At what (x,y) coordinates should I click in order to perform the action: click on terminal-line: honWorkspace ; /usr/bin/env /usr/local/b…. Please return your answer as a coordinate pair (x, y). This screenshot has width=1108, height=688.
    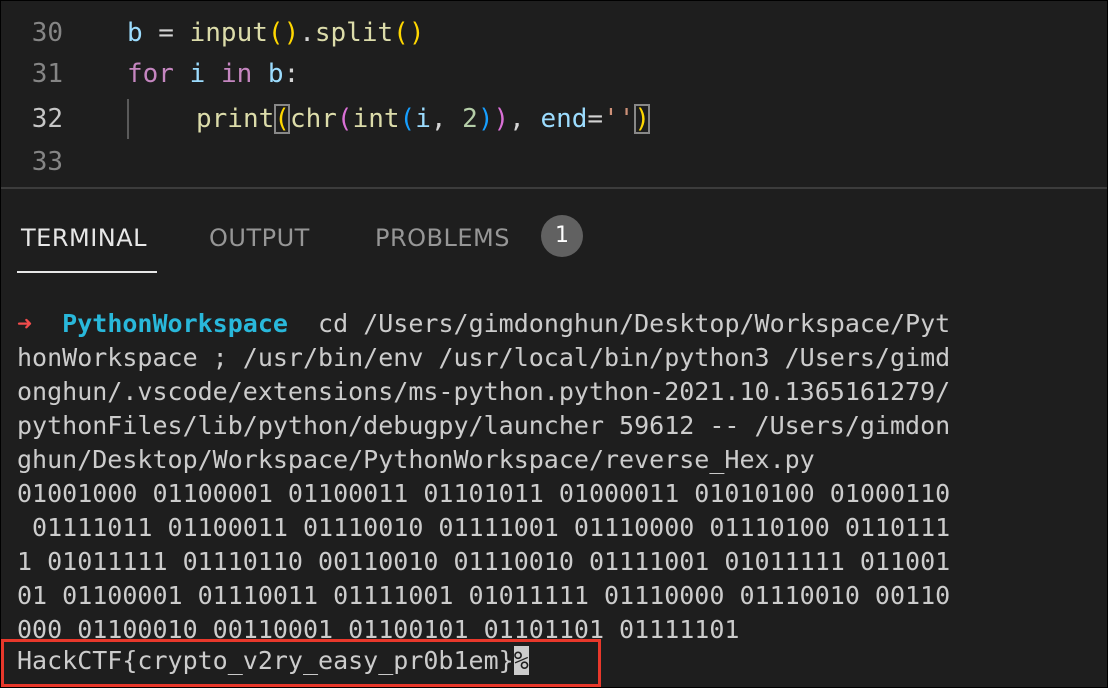
    Looking at the image, I should click on (484, 357).